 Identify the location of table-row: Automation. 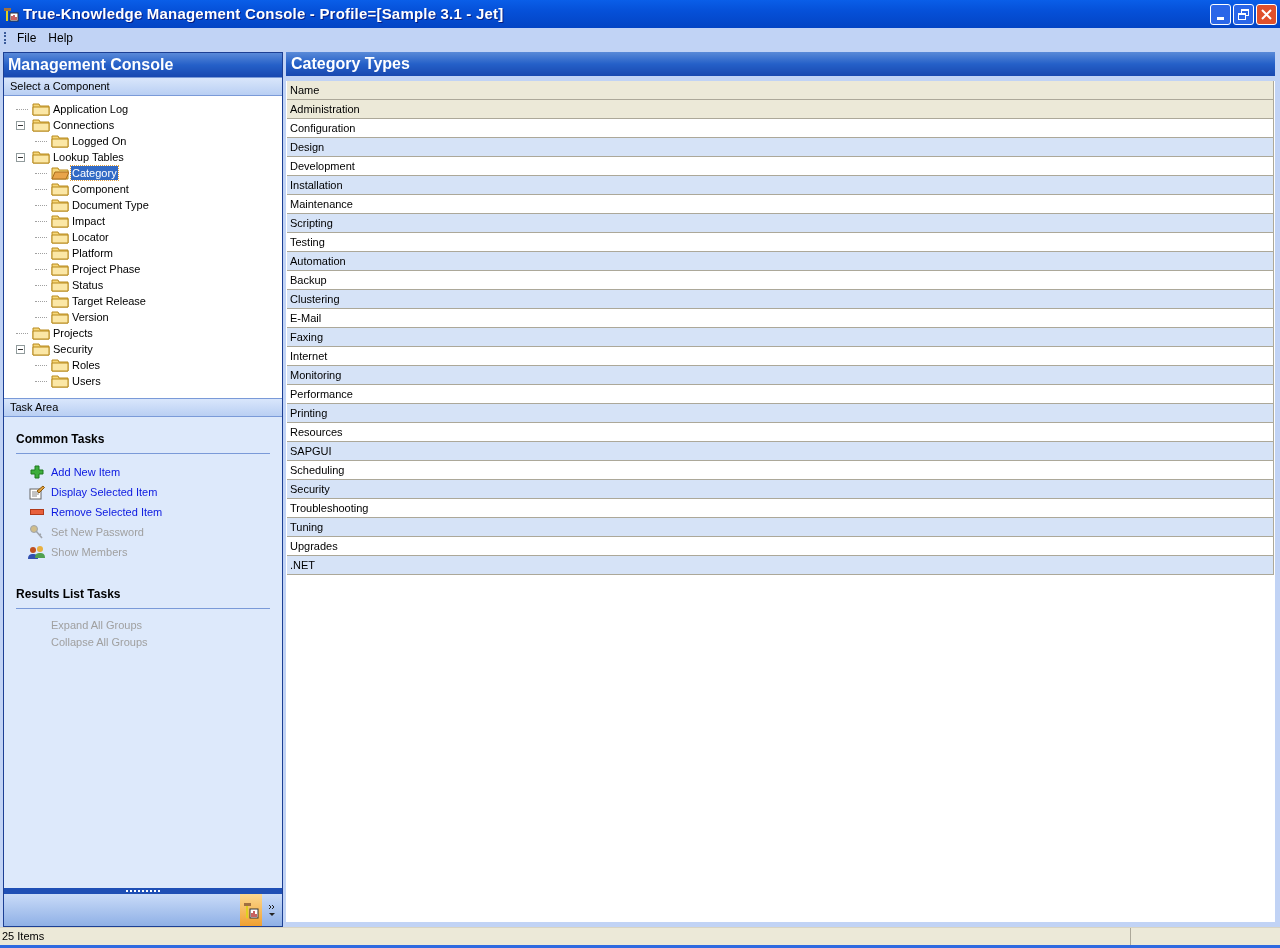
(780, 261).